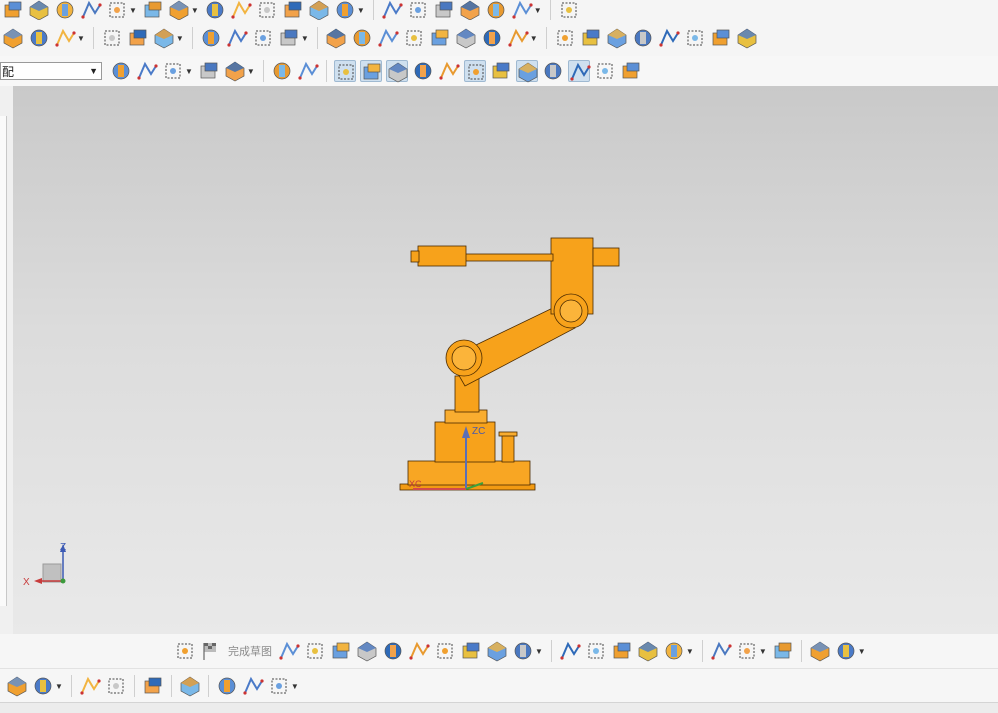  What do you see at coordinates (367, 651) in the screenshot?
I see `circle-tool-icon` at bounding box center [367, 651].